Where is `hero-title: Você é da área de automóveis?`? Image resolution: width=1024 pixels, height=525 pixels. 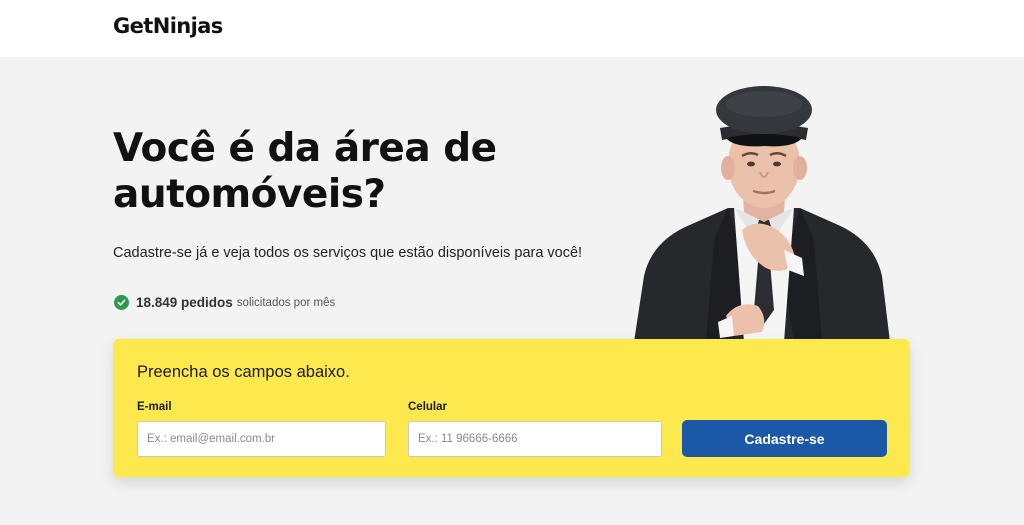
hero-title: Você é da área de automóveis? is located at coordinates (333, 172).